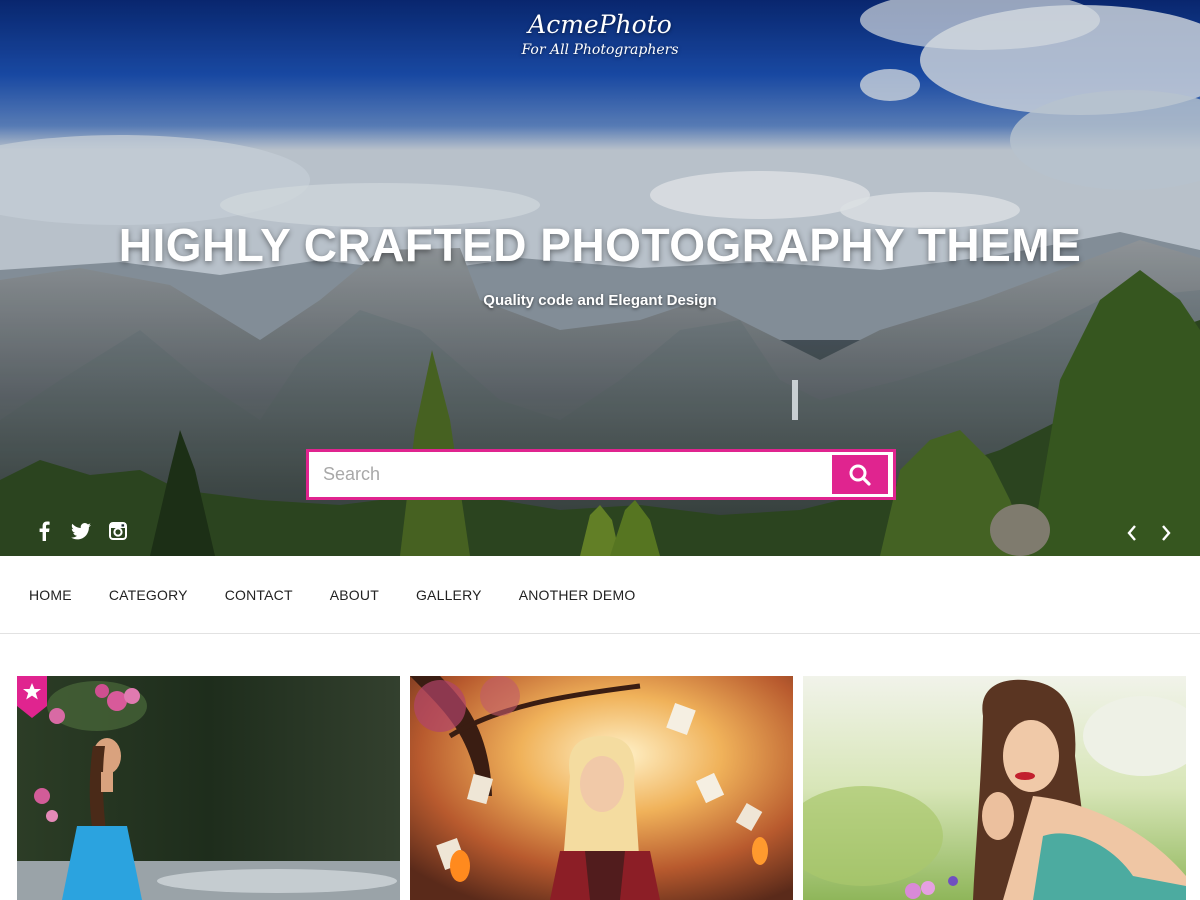 The height and width of the screenshot is (900, 1200). What do you see at coordinates (50, 595) in the screenshot?
I see `nav-item-home: HOME` at bounding box center [50, 595].